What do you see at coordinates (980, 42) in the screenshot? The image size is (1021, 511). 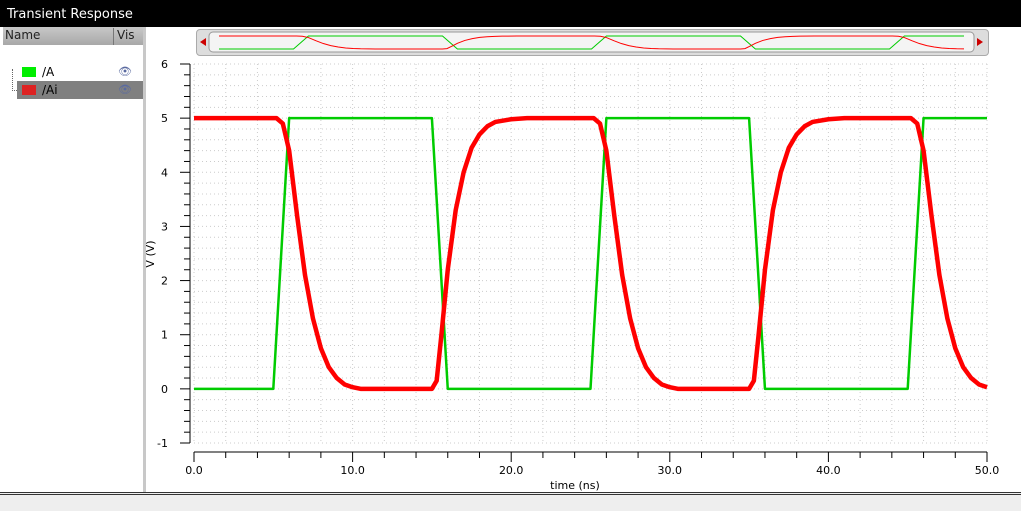 I see `scroll-right-icon` at bounding box center [980, 42].